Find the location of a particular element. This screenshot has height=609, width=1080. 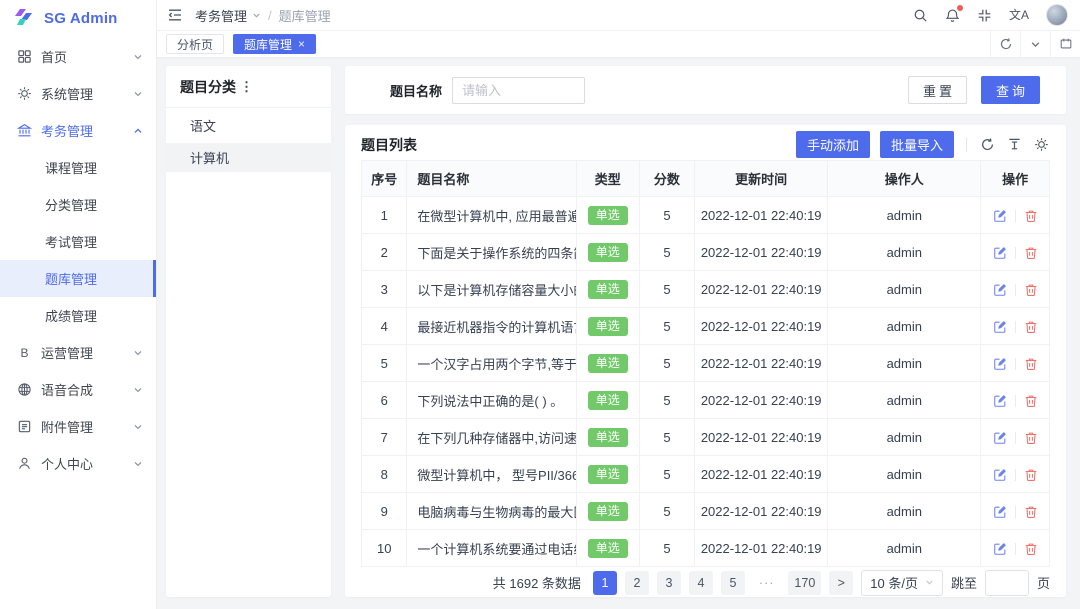

tab-analysis: 分析页 is located at coordinates (195, 44).